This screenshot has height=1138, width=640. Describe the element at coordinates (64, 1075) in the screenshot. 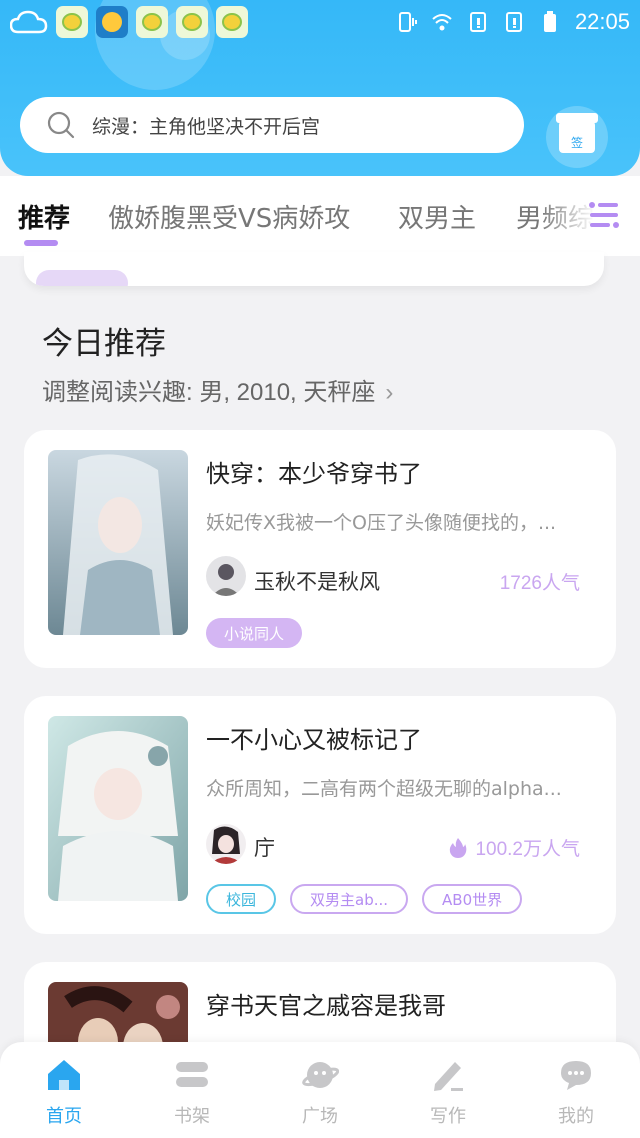

I see `home-icon` at that location.